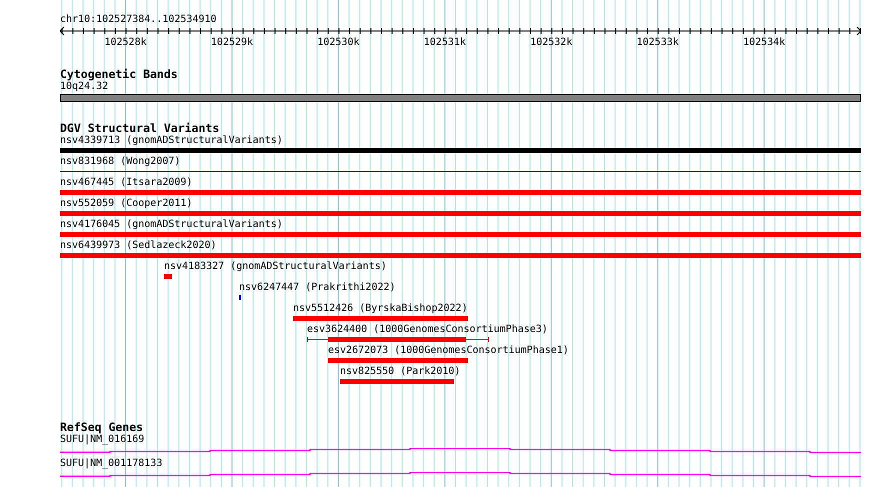 This screenshot has width=890, height=487. What do you see at coordinates (551, 42) in the screenshot?
I see `ruler-tick-label: 102532k` at bounding box center [551, 42].